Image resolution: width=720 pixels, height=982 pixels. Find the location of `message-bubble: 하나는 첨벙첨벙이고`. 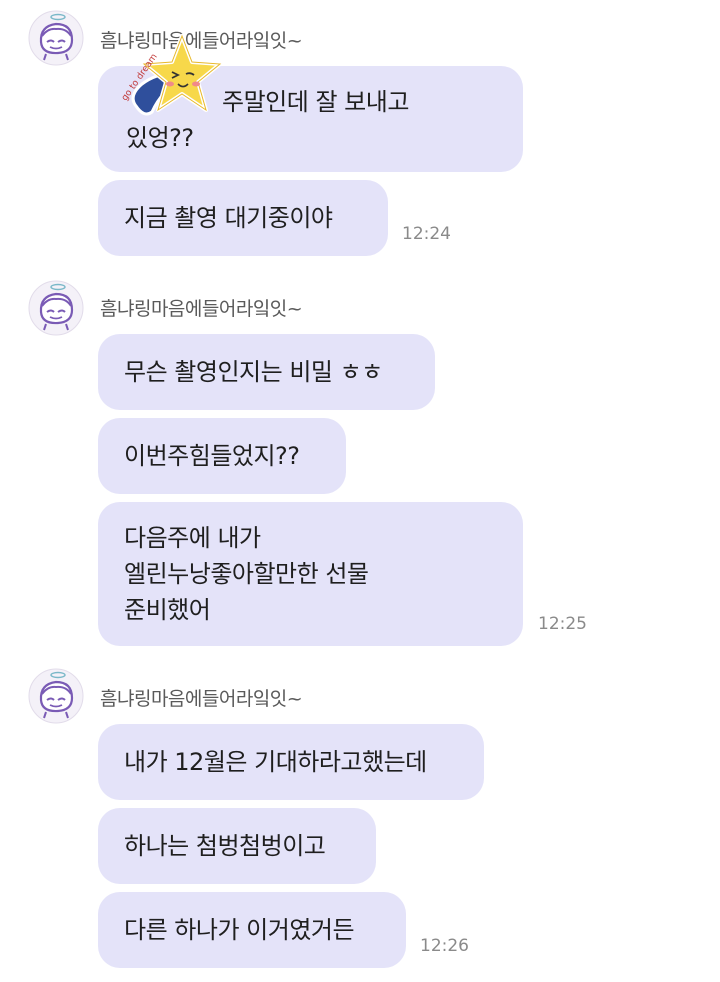

message-bubble: 하나는 첨벙첨벙이고 is located at coordinates (237, 846).